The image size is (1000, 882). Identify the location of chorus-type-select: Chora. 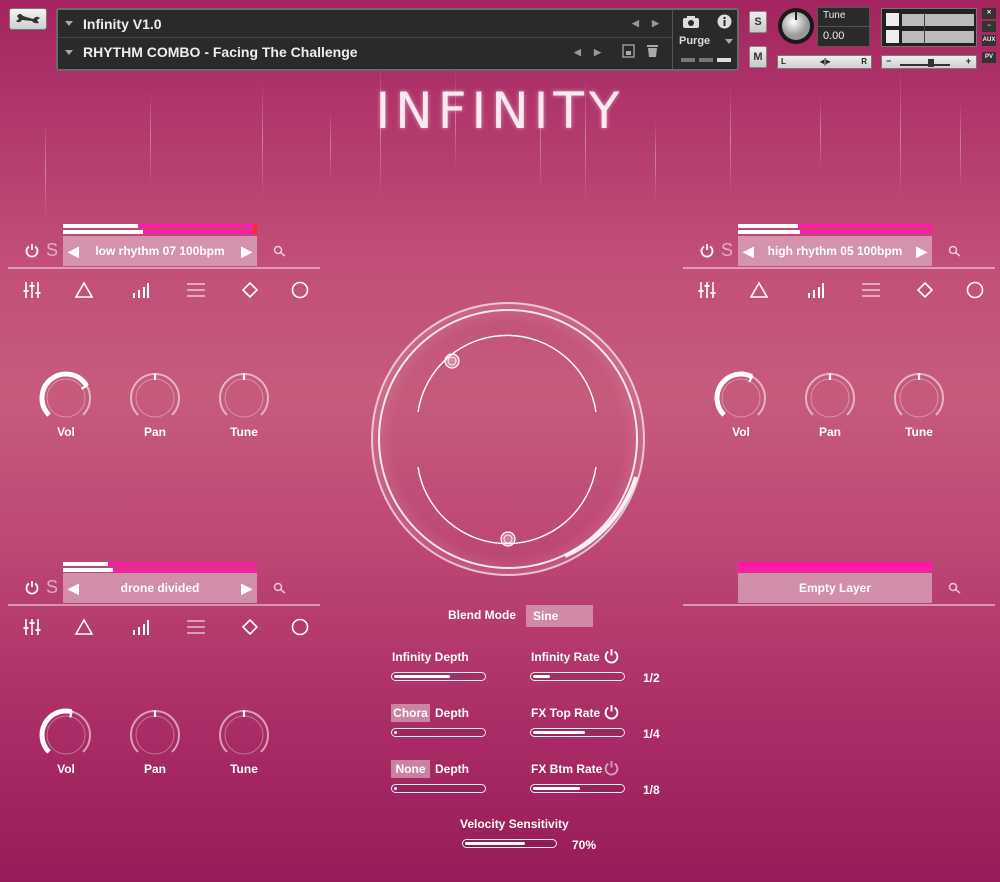
(410, 713).